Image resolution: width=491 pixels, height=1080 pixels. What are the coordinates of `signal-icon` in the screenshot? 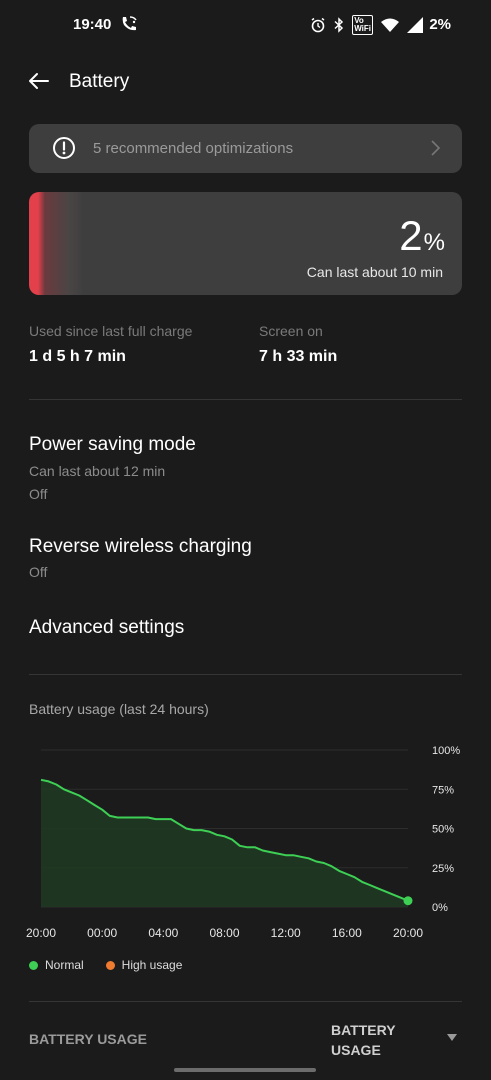 It's located at (415, 25).